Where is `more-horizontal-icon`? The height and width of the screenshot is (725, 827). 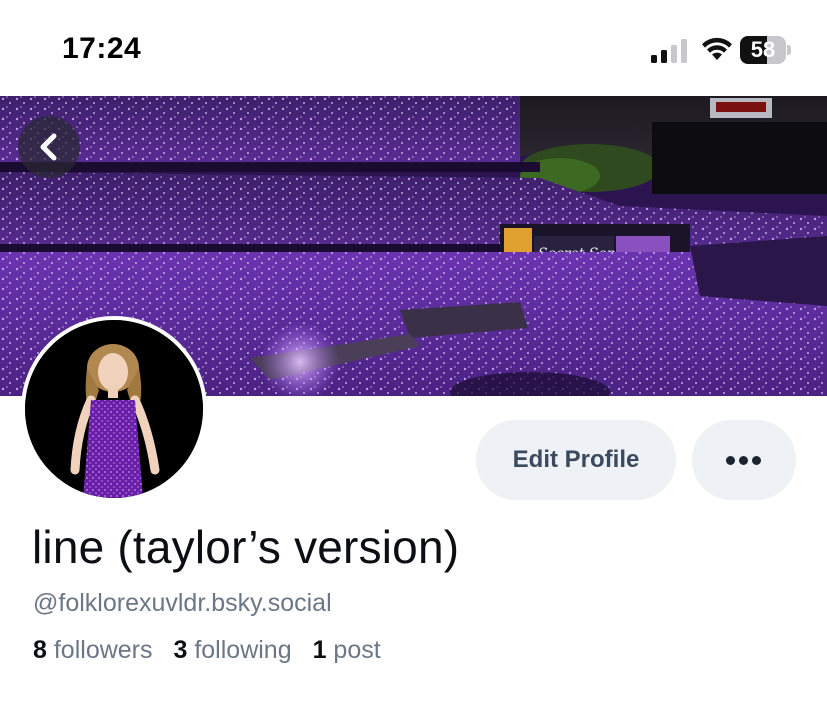 more-horizontal-icon is located at coordinates (744, 460).